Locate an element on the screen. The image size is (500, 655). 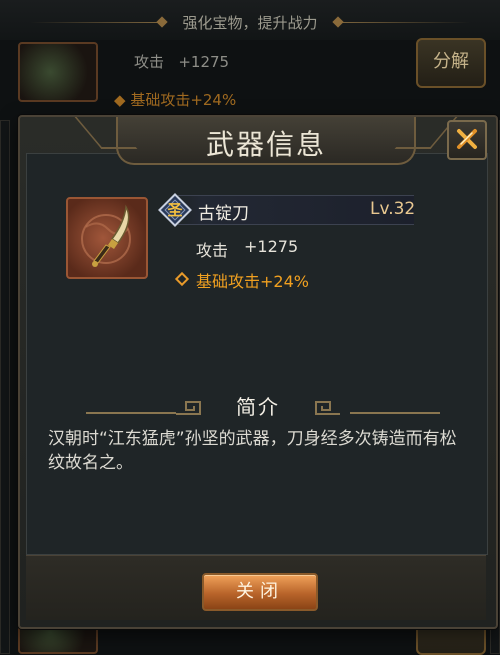
background-header: 强化宝物，提升战力 is located at coordinates (250, 20).